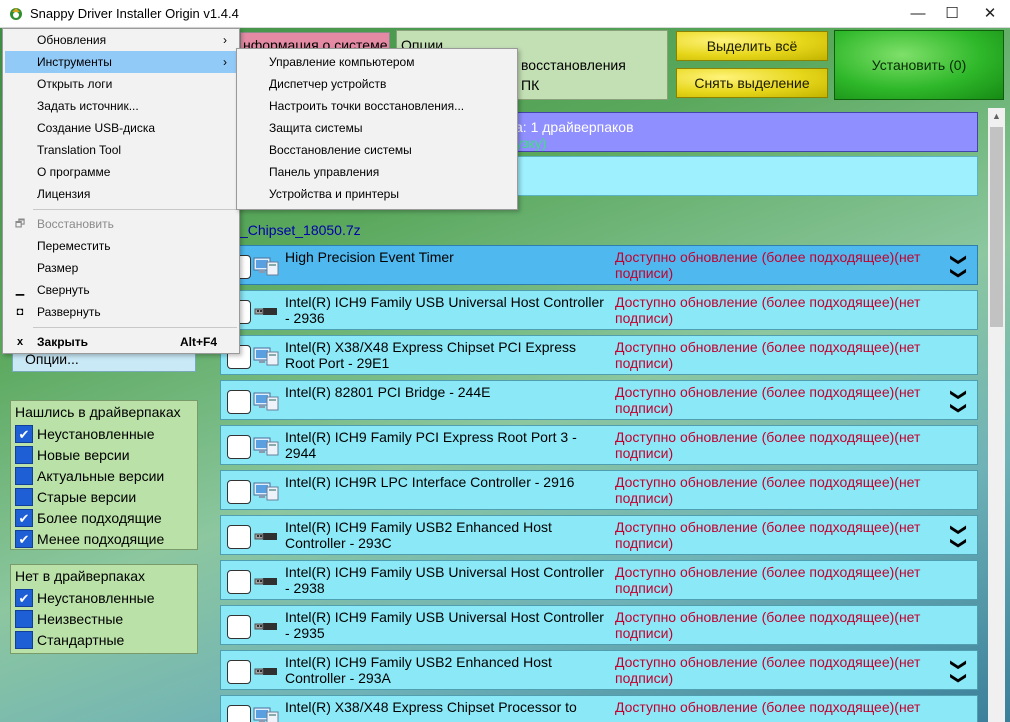 The width and height of the screenshot is (1010, 722). What do you see at coordinates (996, 227) in the screenshot?
I see `scroll-thumb` at bounding box center [996, 227].